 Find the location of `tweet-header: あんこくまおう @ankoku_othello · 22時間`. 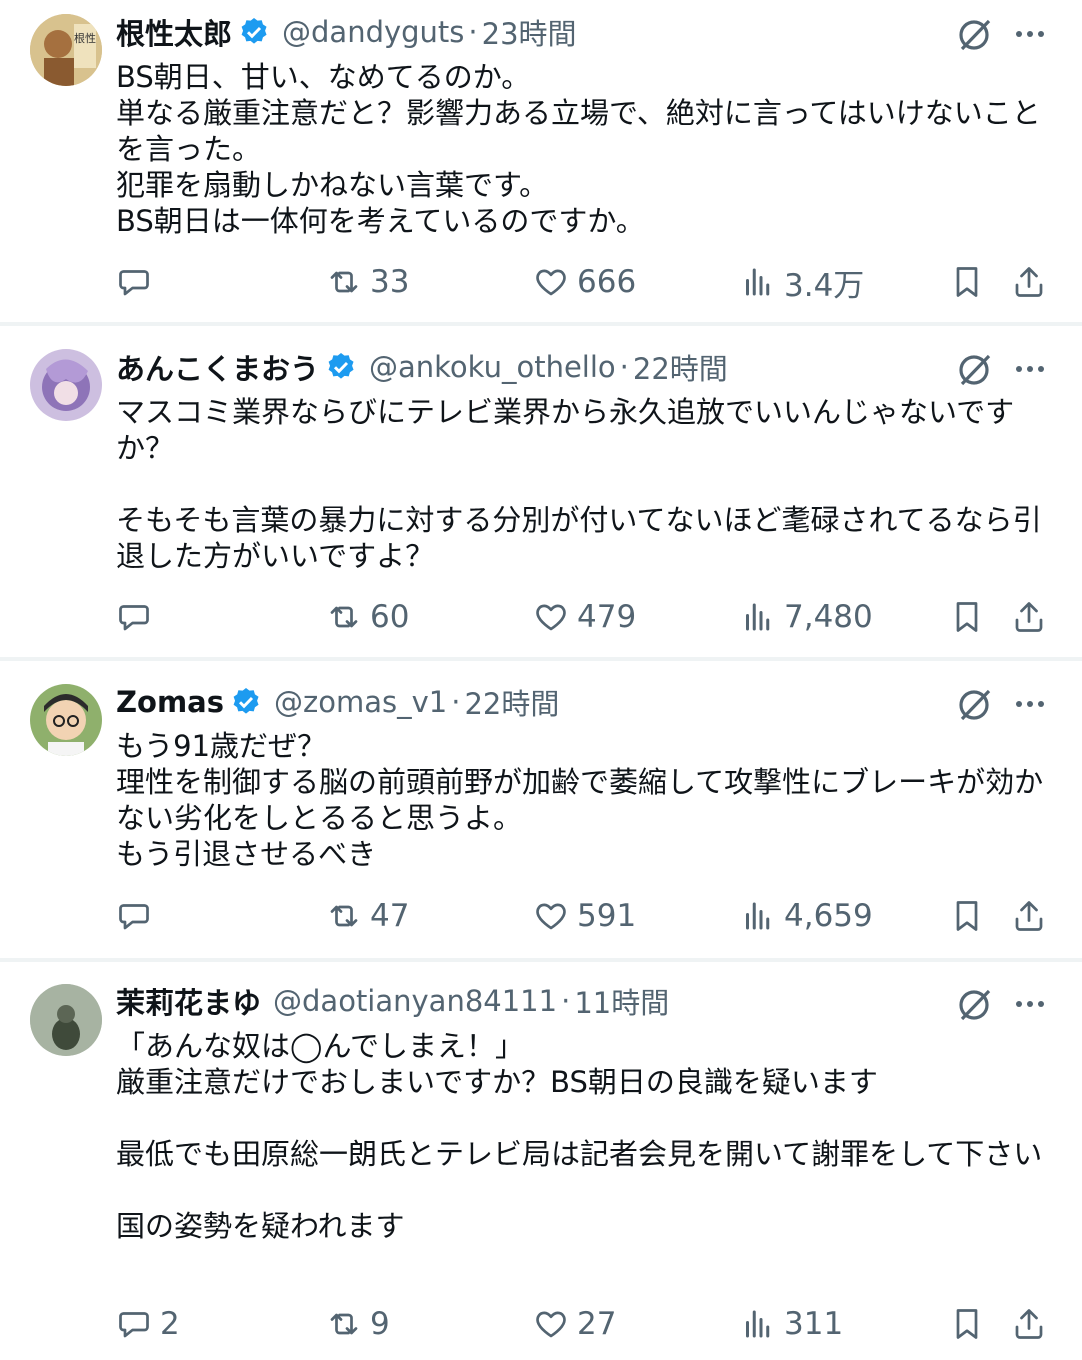

tweet-header: あんこくまおう @ankoku_othello · 22時間 is located at coordinates (599, 367).